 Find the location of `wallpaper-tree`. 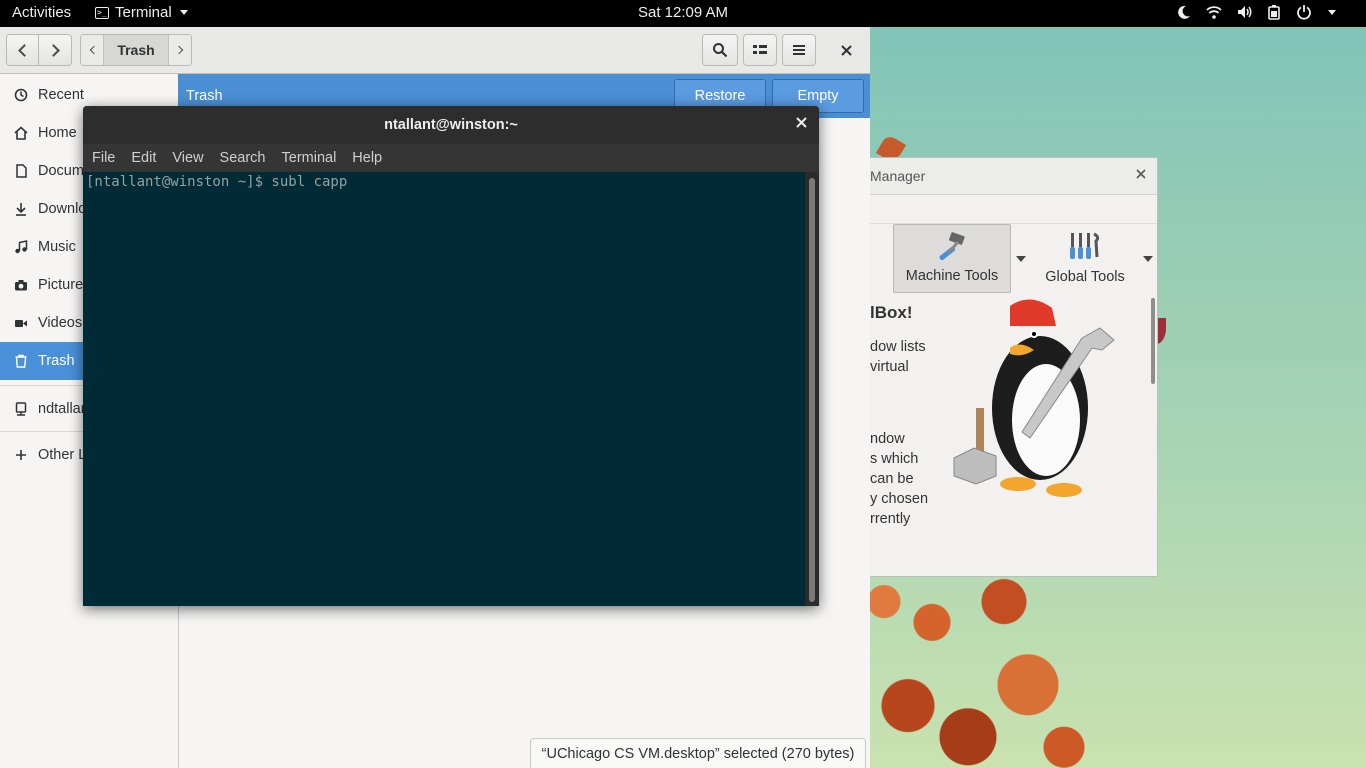

wallpaper-tree is located at coordinates (980, 664).